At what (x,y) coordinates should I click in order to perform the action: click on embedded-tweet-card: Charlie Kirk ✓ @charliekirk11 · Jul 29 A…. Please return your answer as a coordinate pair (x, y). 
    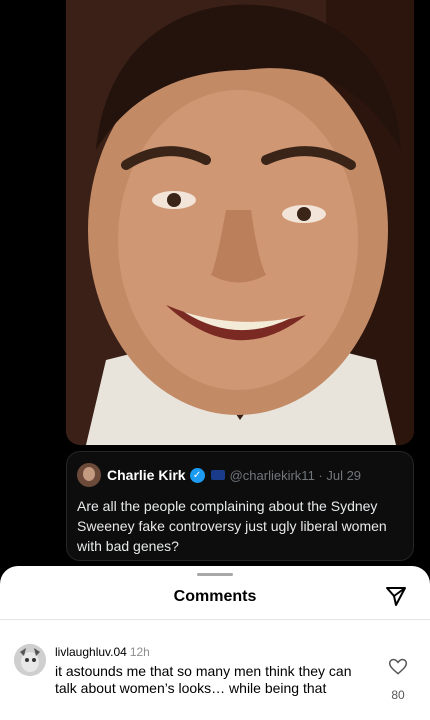
    Looking at the image, I should click on (240, 506).